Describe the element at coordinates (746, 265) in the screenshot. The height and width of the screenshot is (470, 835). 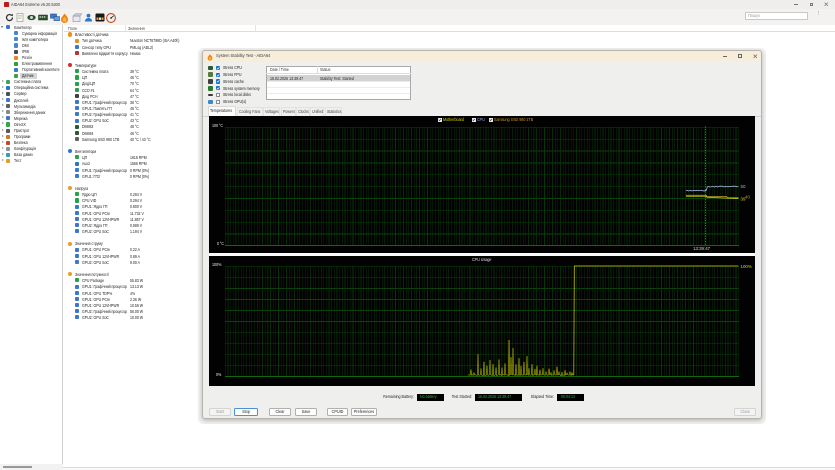
I see `svg-text: 100%` at that location.